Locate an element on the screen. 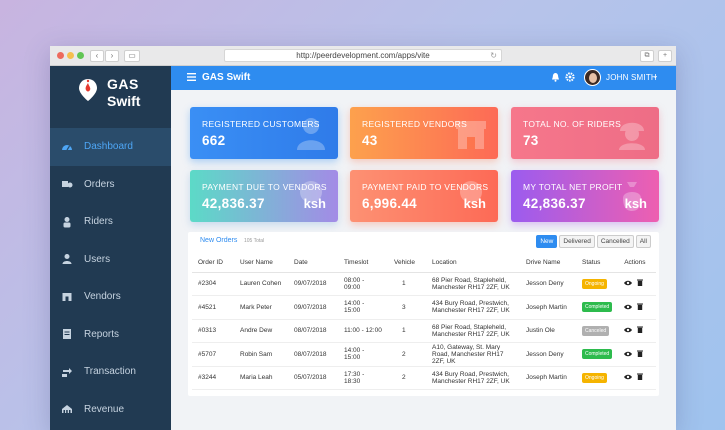 This screenshot has height=430, width=725. order-id: #2304 is located at coordinates (213, 284).